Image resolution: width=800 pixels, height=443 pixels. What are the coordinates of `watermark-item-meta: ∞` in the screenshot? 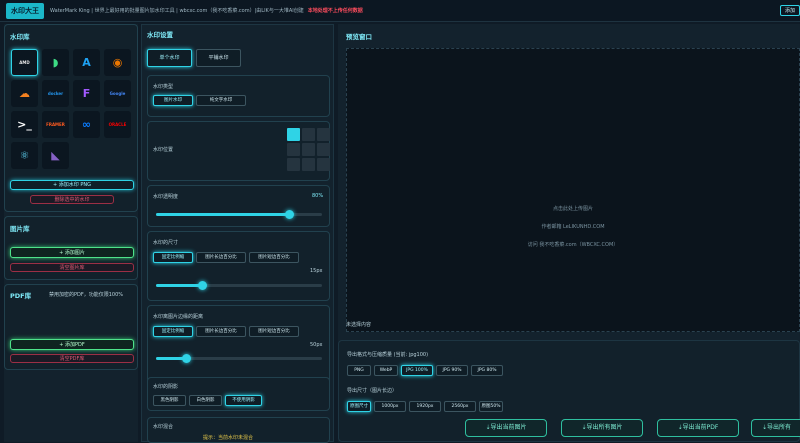 It's located at (86, 124).